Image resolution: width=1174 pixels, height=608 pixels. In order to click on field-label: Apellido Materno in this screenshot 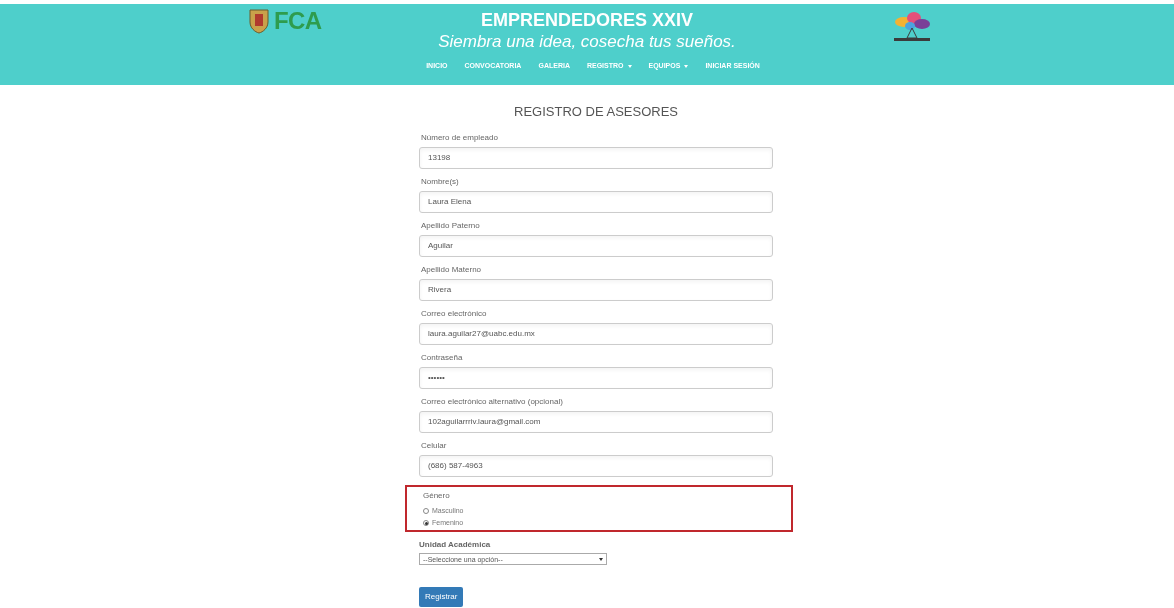, I will do `click(451, 270)`.